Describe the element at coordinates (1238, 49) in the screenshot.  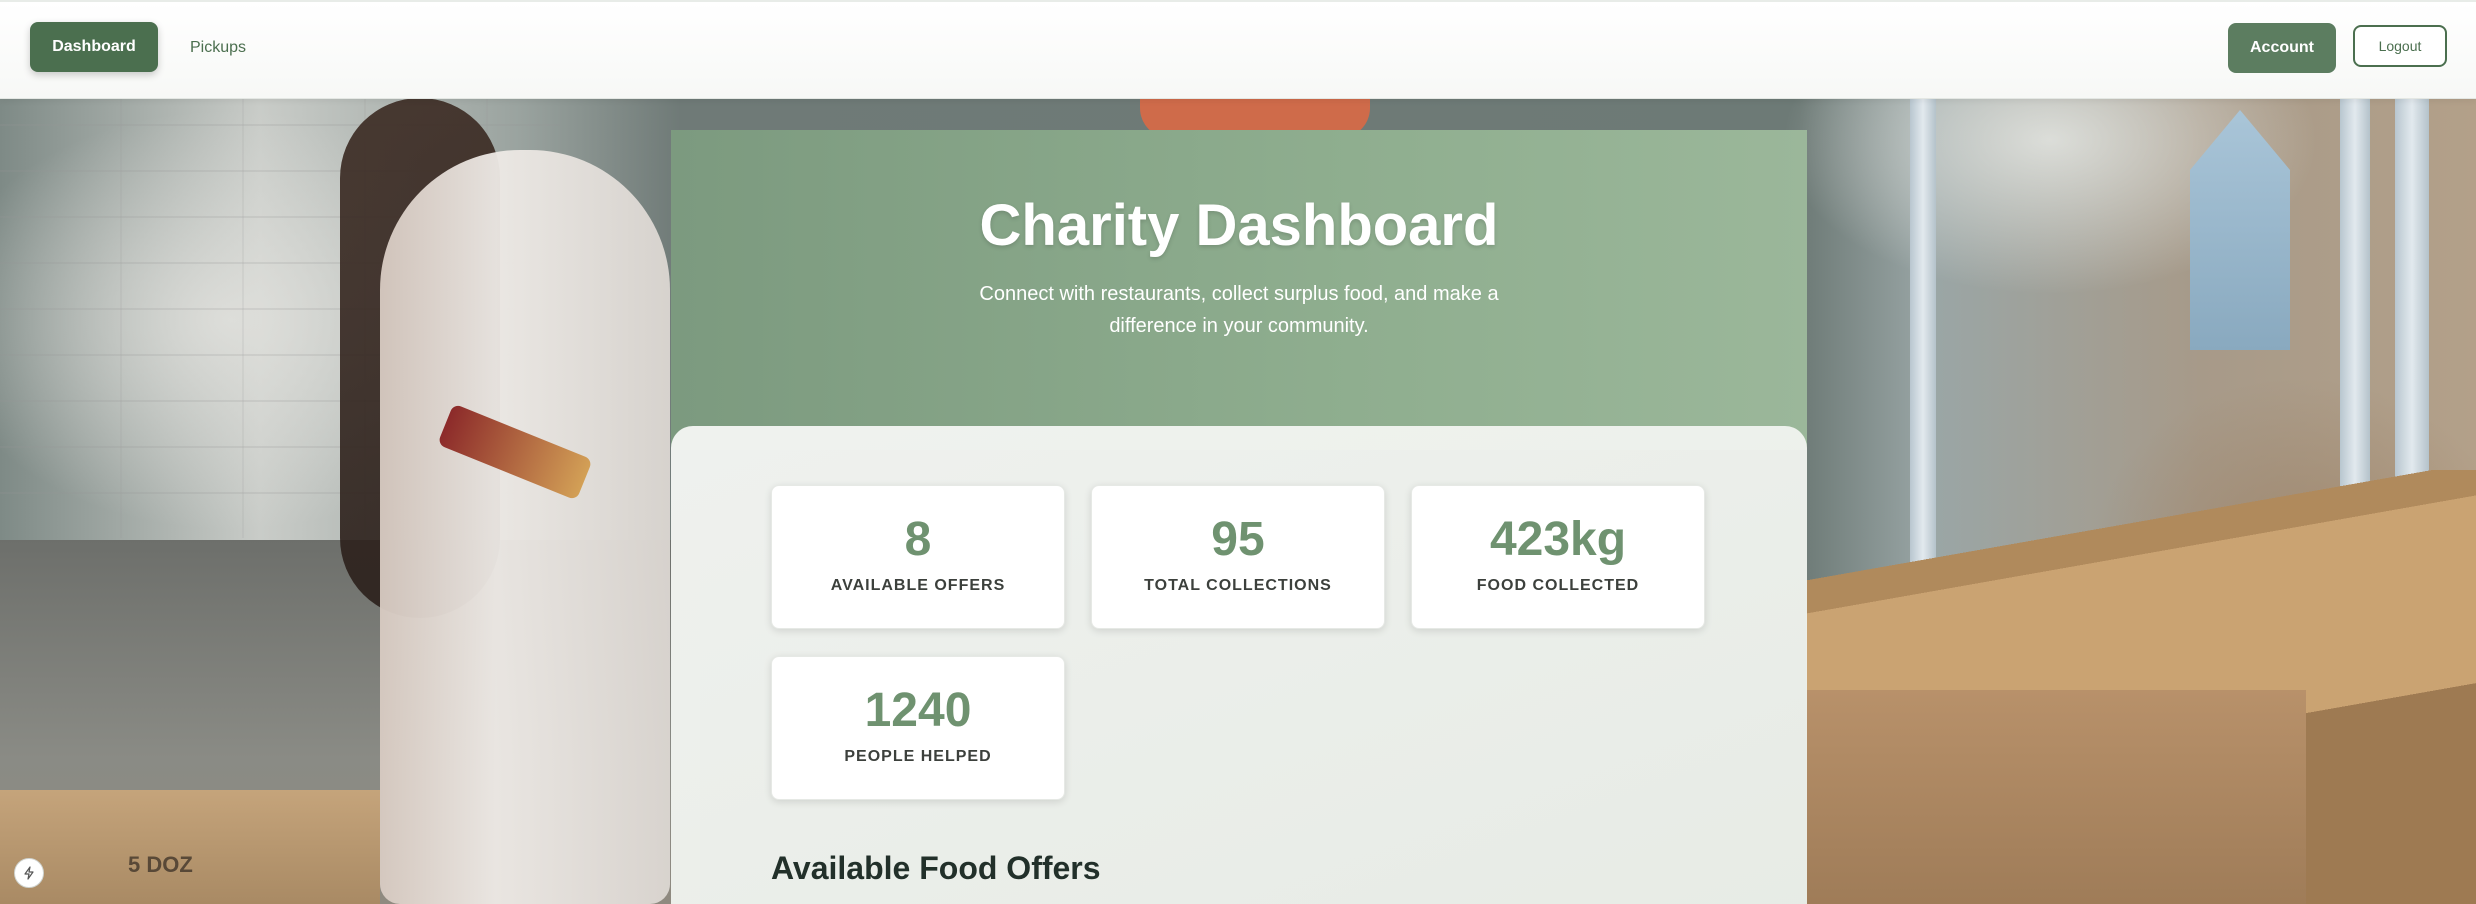
I see `top-navigation: Dashboard Pickups Account Logout` at that location.